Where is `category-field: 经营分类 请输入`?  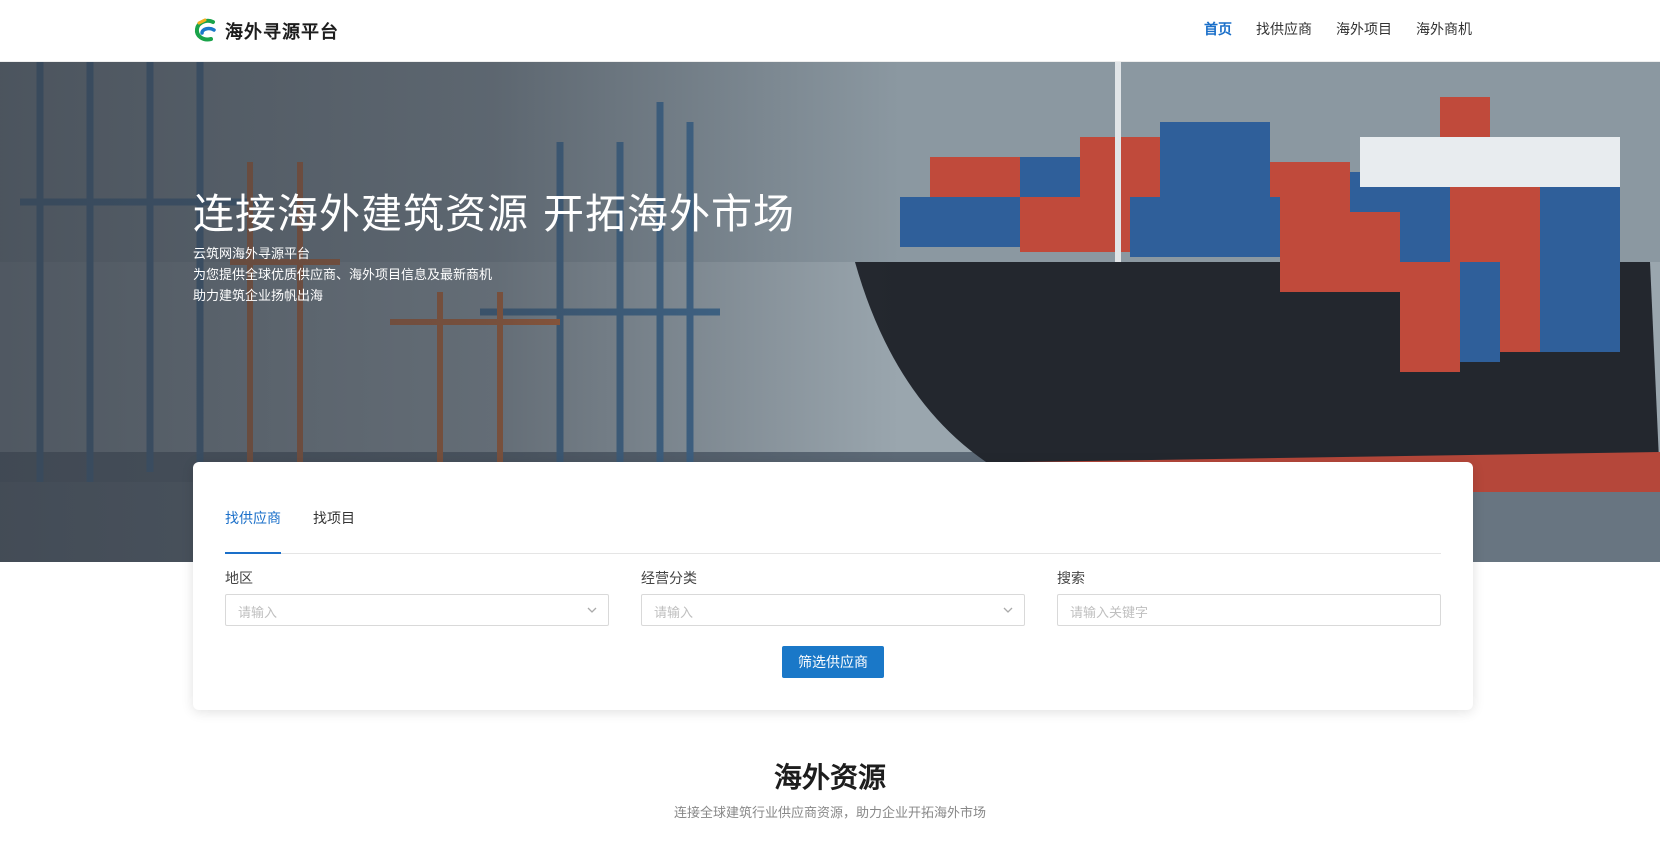 category-field: 经营分类 请输入 is located at coordinates (833, 597).